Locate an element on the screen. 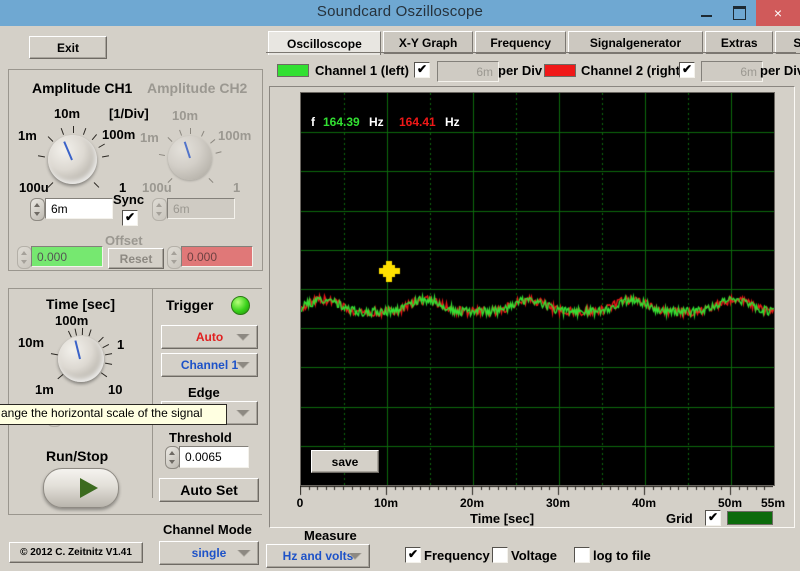 The height and width of the screenshot is (571, 800). tab-extras: Extras is located at coordinates (739, 42).